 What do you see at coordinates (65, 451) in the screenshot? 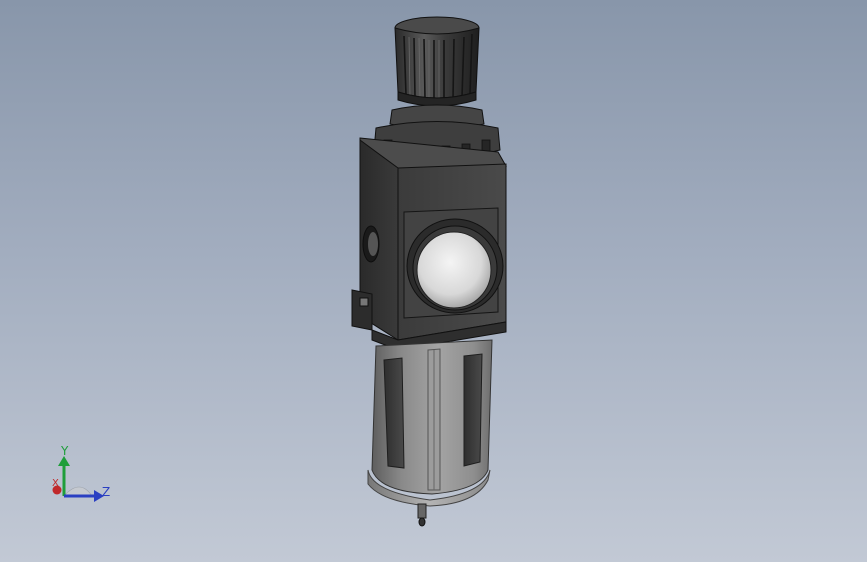
I see `y-axis-label: Y` at bounding box center [65, 451].